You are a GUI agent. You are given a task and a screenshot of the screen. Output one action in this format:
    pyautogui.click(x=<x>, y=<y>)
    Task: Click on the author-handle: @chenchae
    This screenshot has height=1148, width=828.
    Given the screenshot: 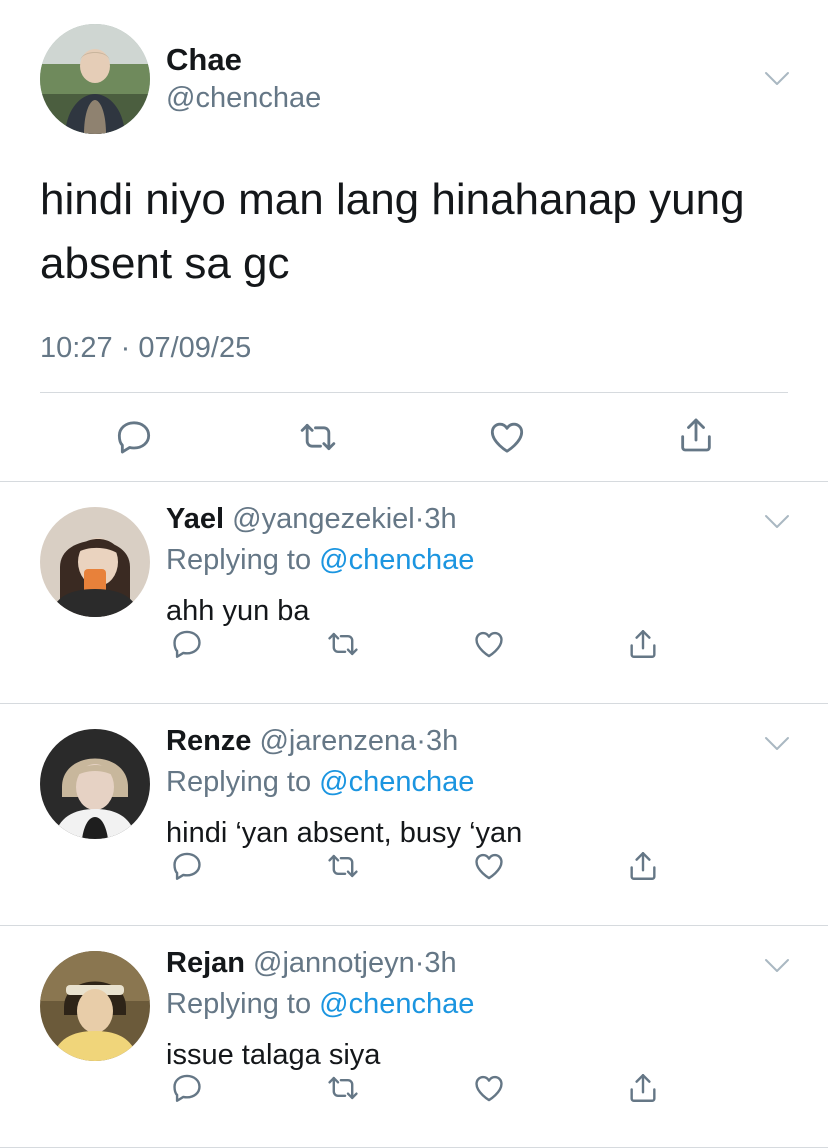 What is the action you would take?
    pyautogui.click(x=243, y=98)
    